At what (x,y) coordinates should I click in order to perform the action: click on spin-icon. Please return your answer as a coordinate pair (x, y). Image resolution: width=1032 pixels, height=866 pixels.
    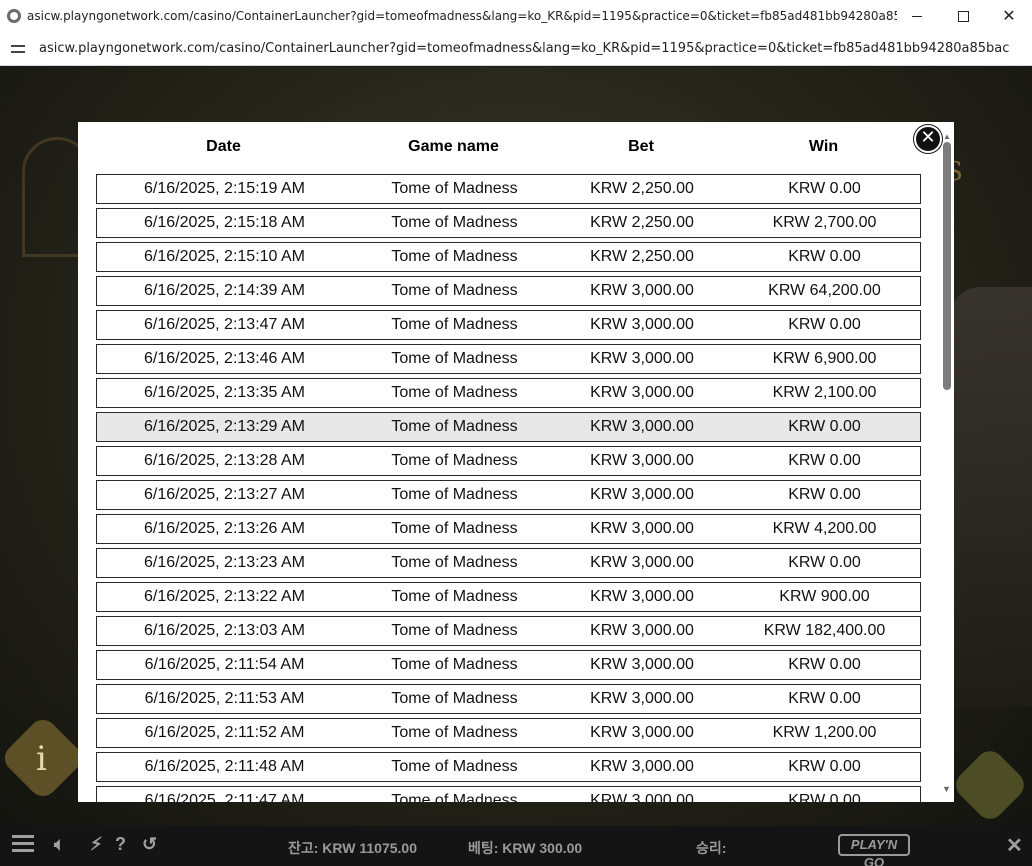
    Looking at the image, I should click on (990, 785).